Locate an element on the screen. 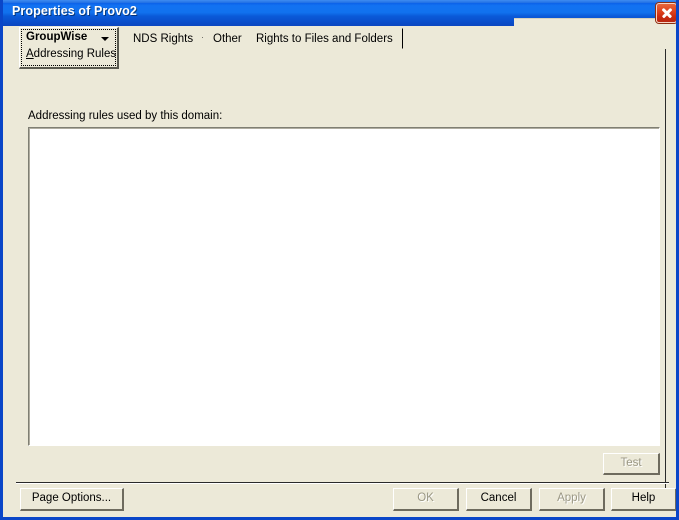 The width and height of the screenshot is (679, 520). footer-separator-highlight is located at coordinates (342, 483).